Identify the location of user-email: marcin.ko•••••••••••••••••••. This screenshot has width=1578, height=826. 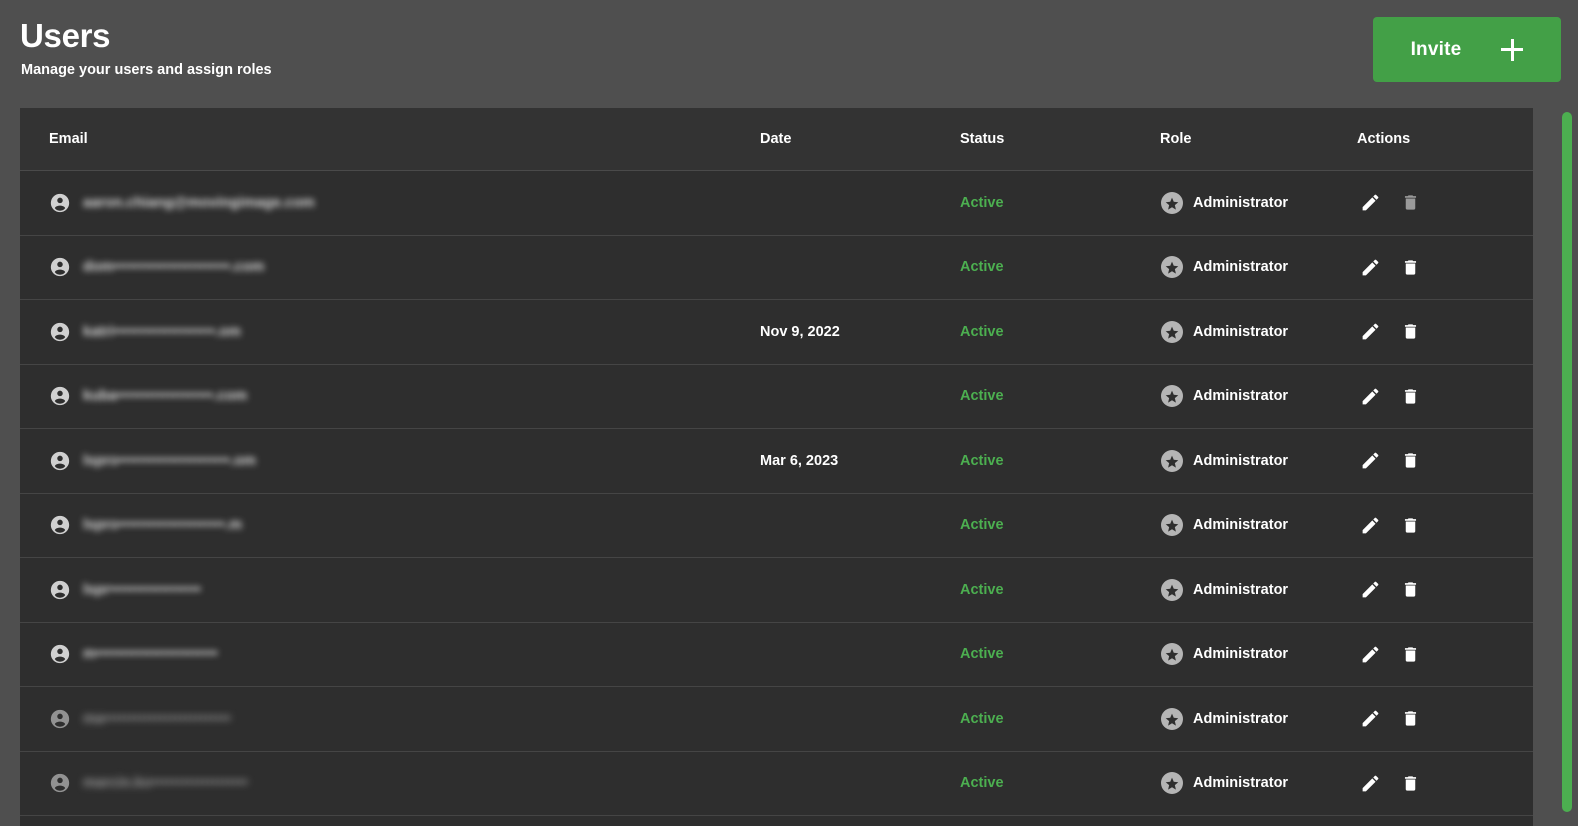
(165, 783).